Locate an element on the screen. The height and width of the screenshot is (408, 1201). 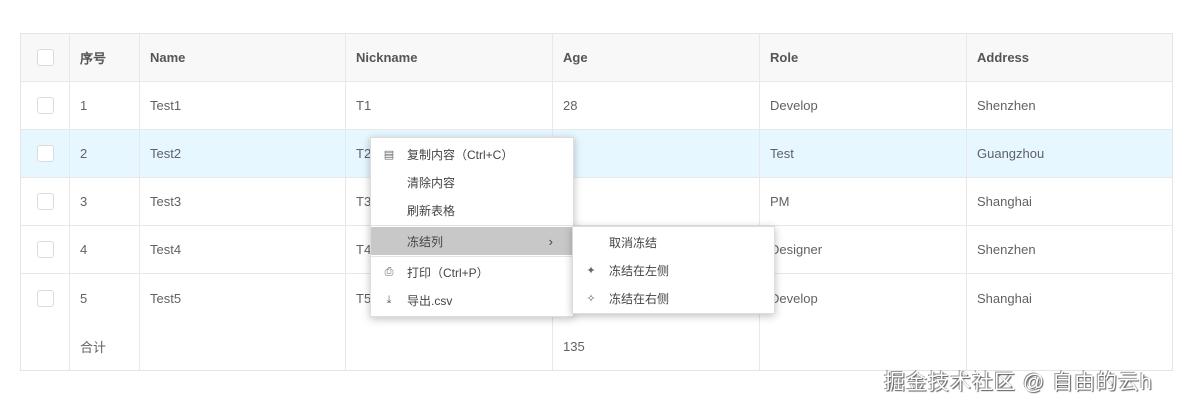
header-age: Age is located at coordinates (656, 57).